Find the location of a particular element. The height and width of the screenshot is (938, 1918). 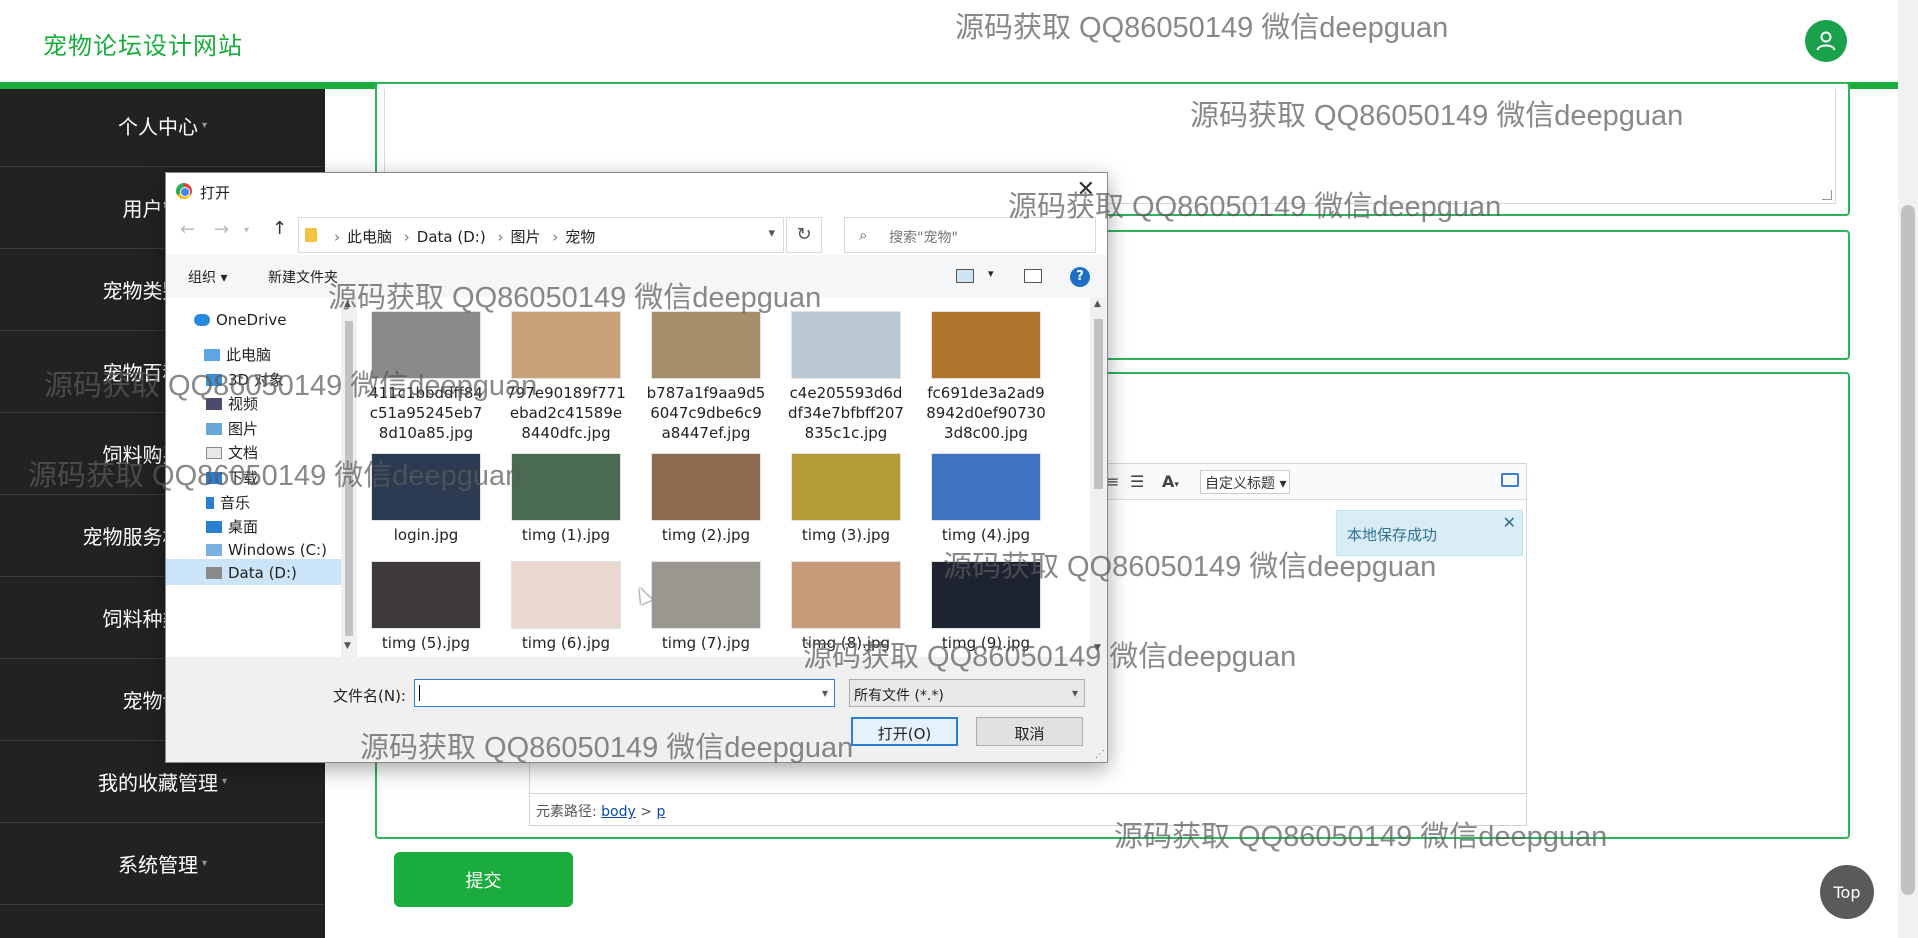

breadcrumb-item: 图片 is located at coordinates (525, 237).